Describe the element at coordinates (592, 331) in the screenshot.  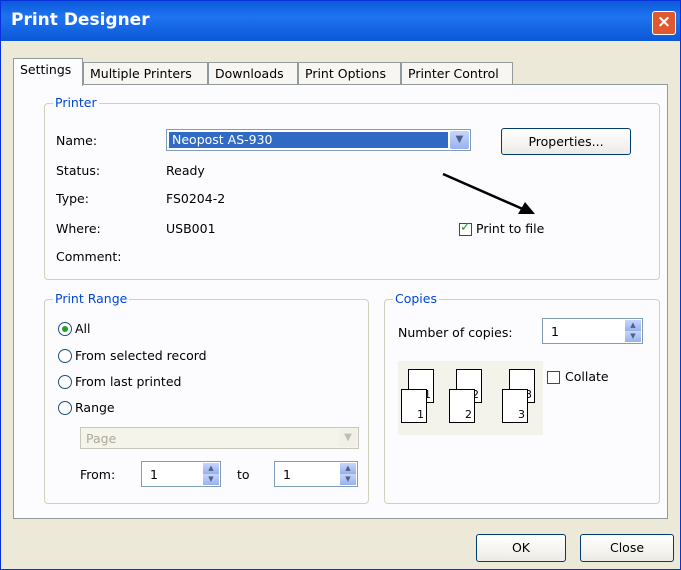
I see `copies-stepper: 1 ▲ ▼` at that location.